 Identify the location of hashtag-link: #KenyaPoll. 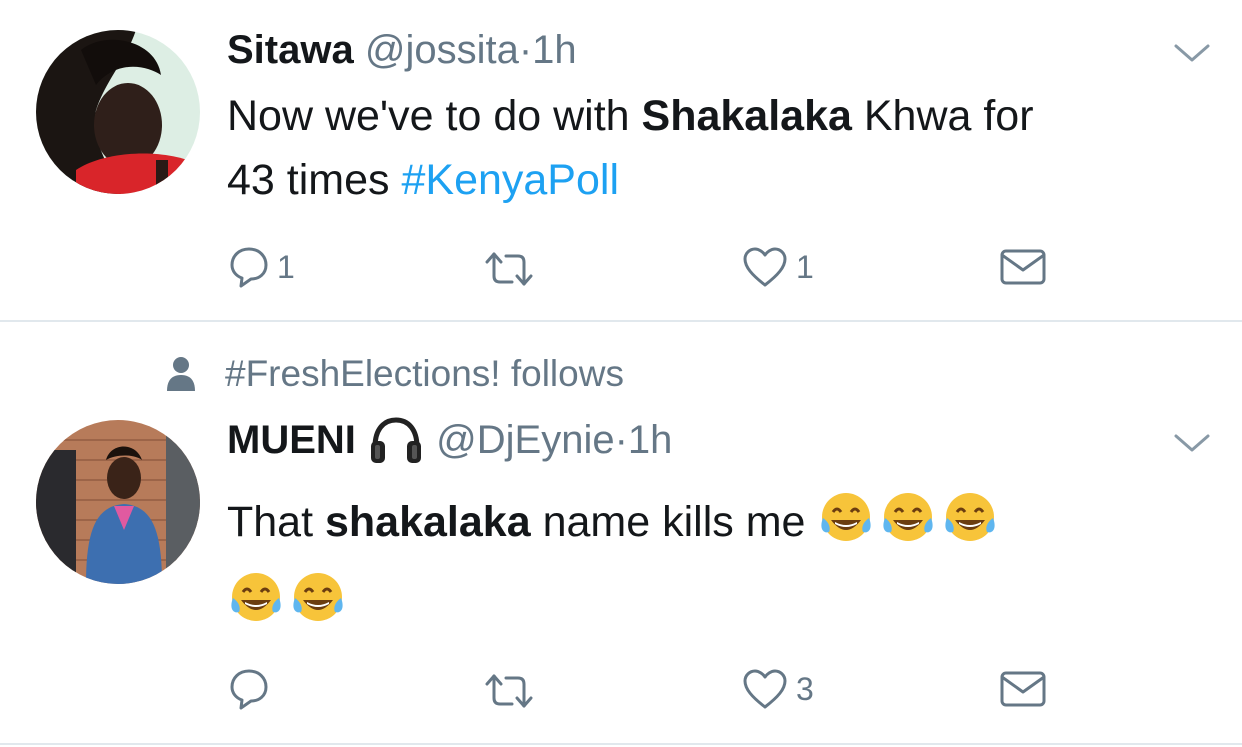
(510, 180).